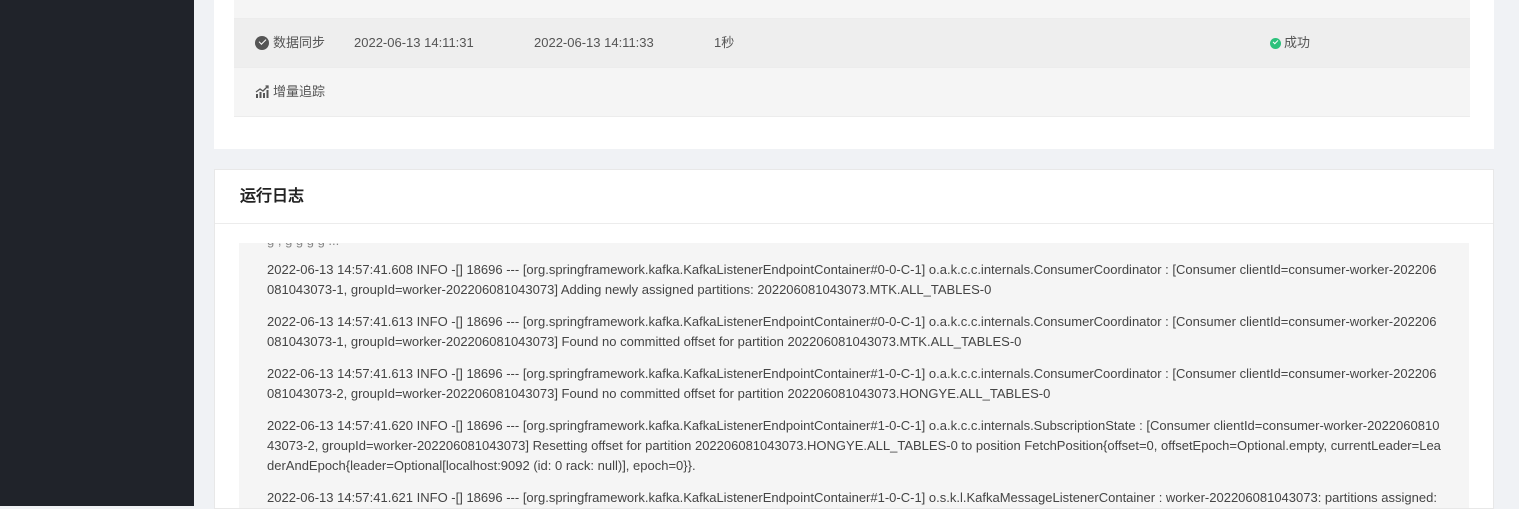 This screenshot has height=509, width=1519. I want to click on table-row-partial, so click(852, 9).